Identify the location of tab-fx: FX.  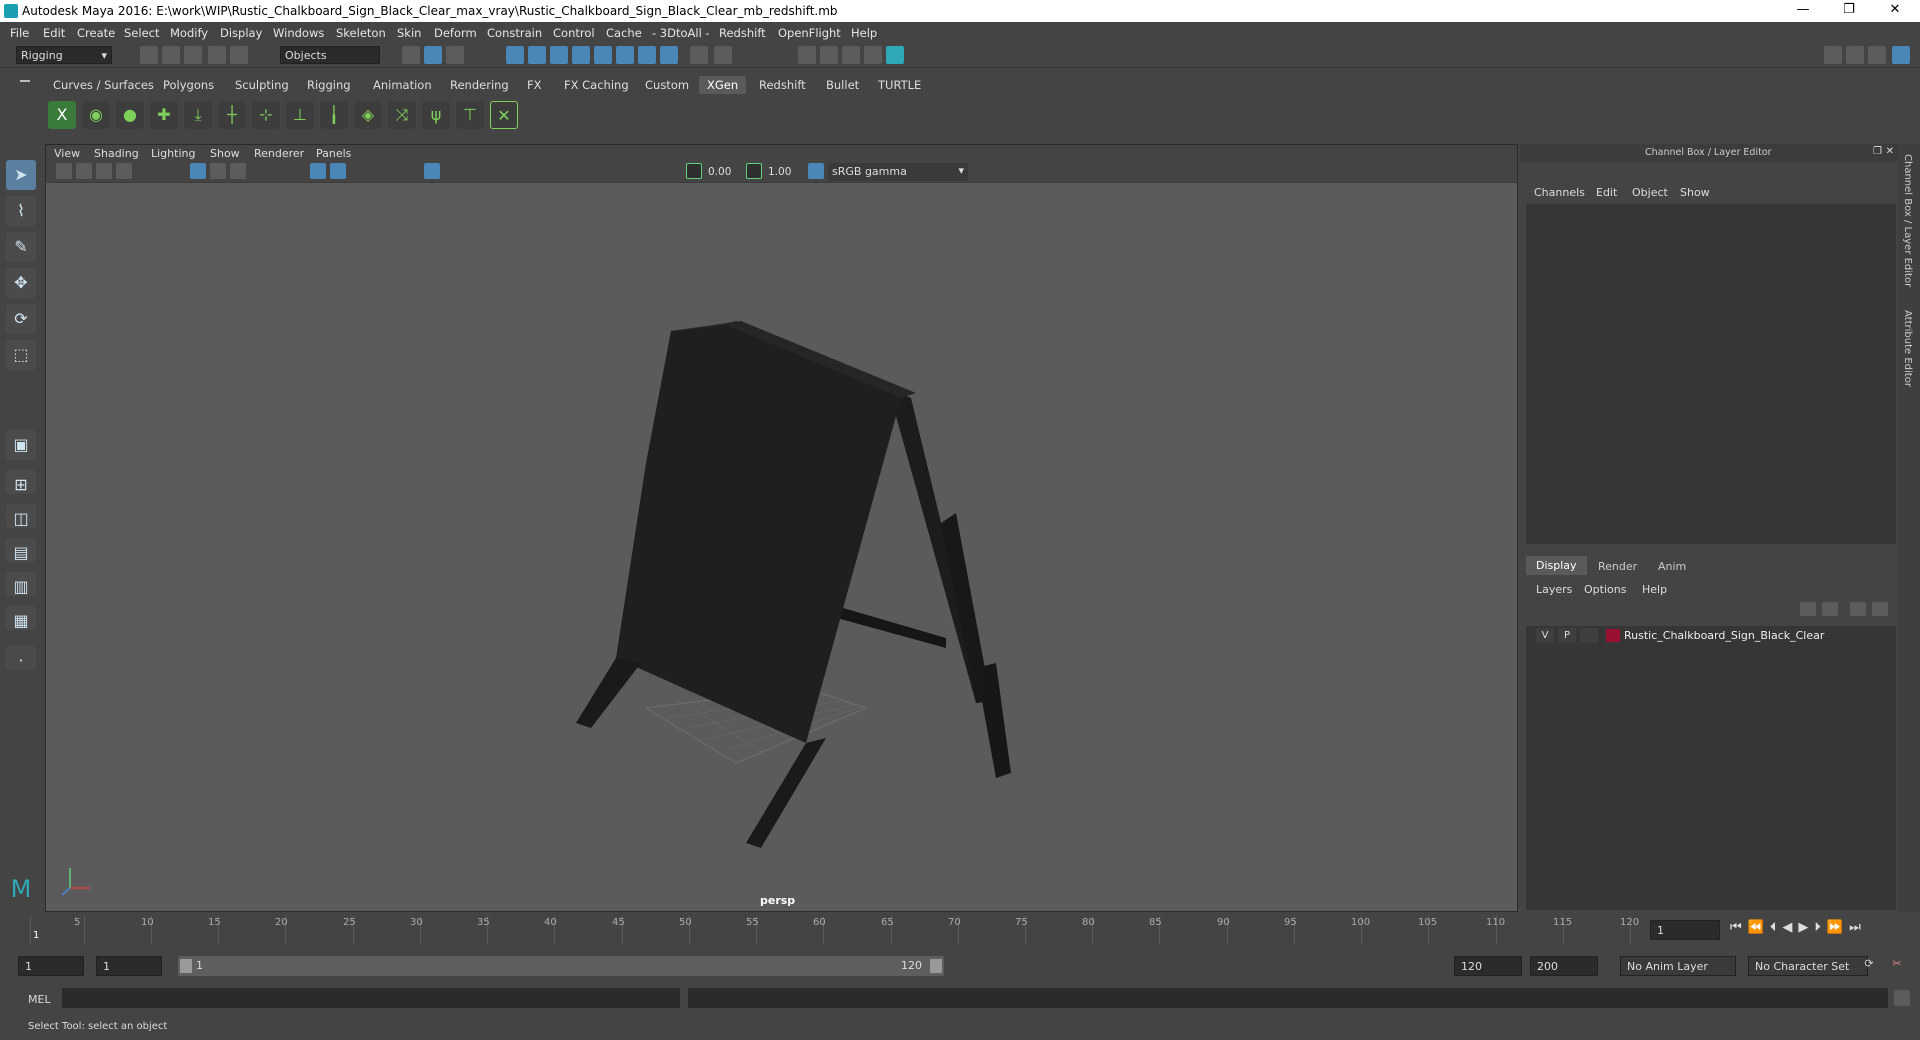
(534, 85).